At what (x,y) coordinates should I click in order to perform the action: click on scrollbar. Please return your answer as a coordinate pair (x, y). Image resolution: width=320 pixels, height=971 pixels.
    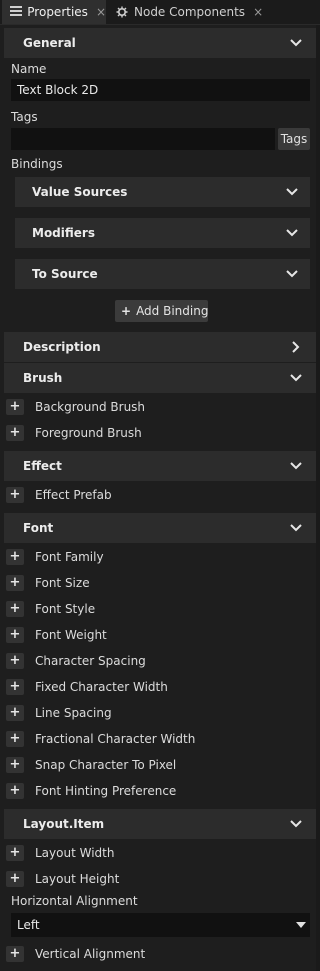
    Looking at the image, I should click on (318, 498).